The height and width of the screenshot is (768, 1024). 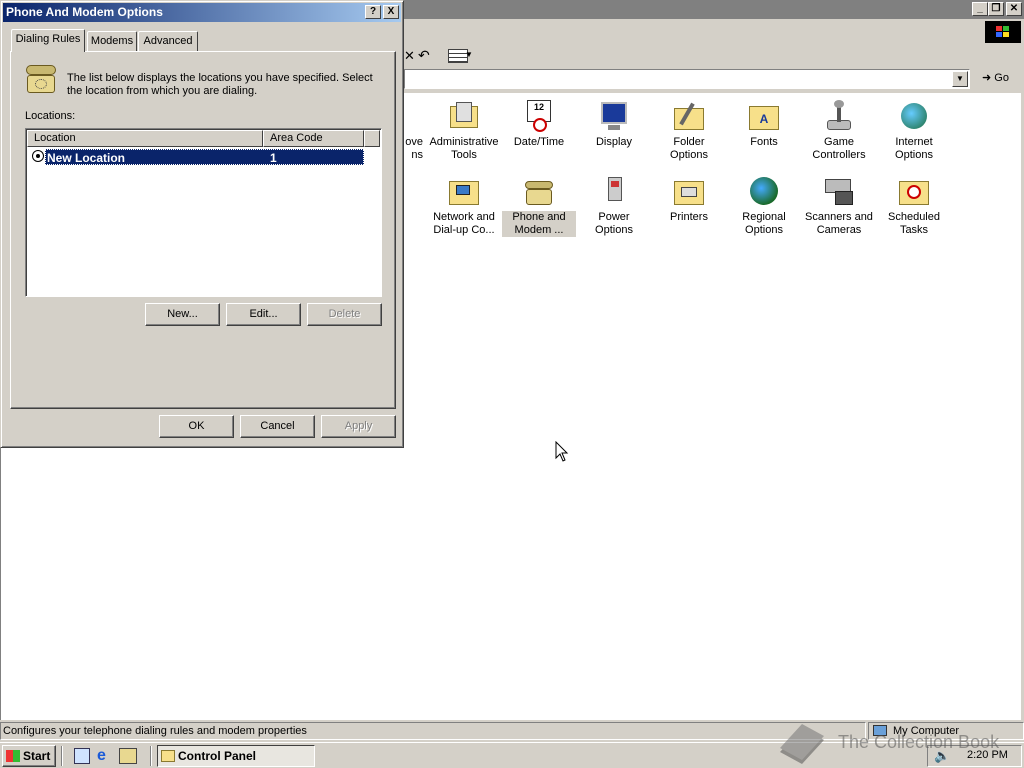 What do you see at coordinates (204, 157) in the screenshot?
I see `table-row: New Location 1` at bounding box center [204, 157].